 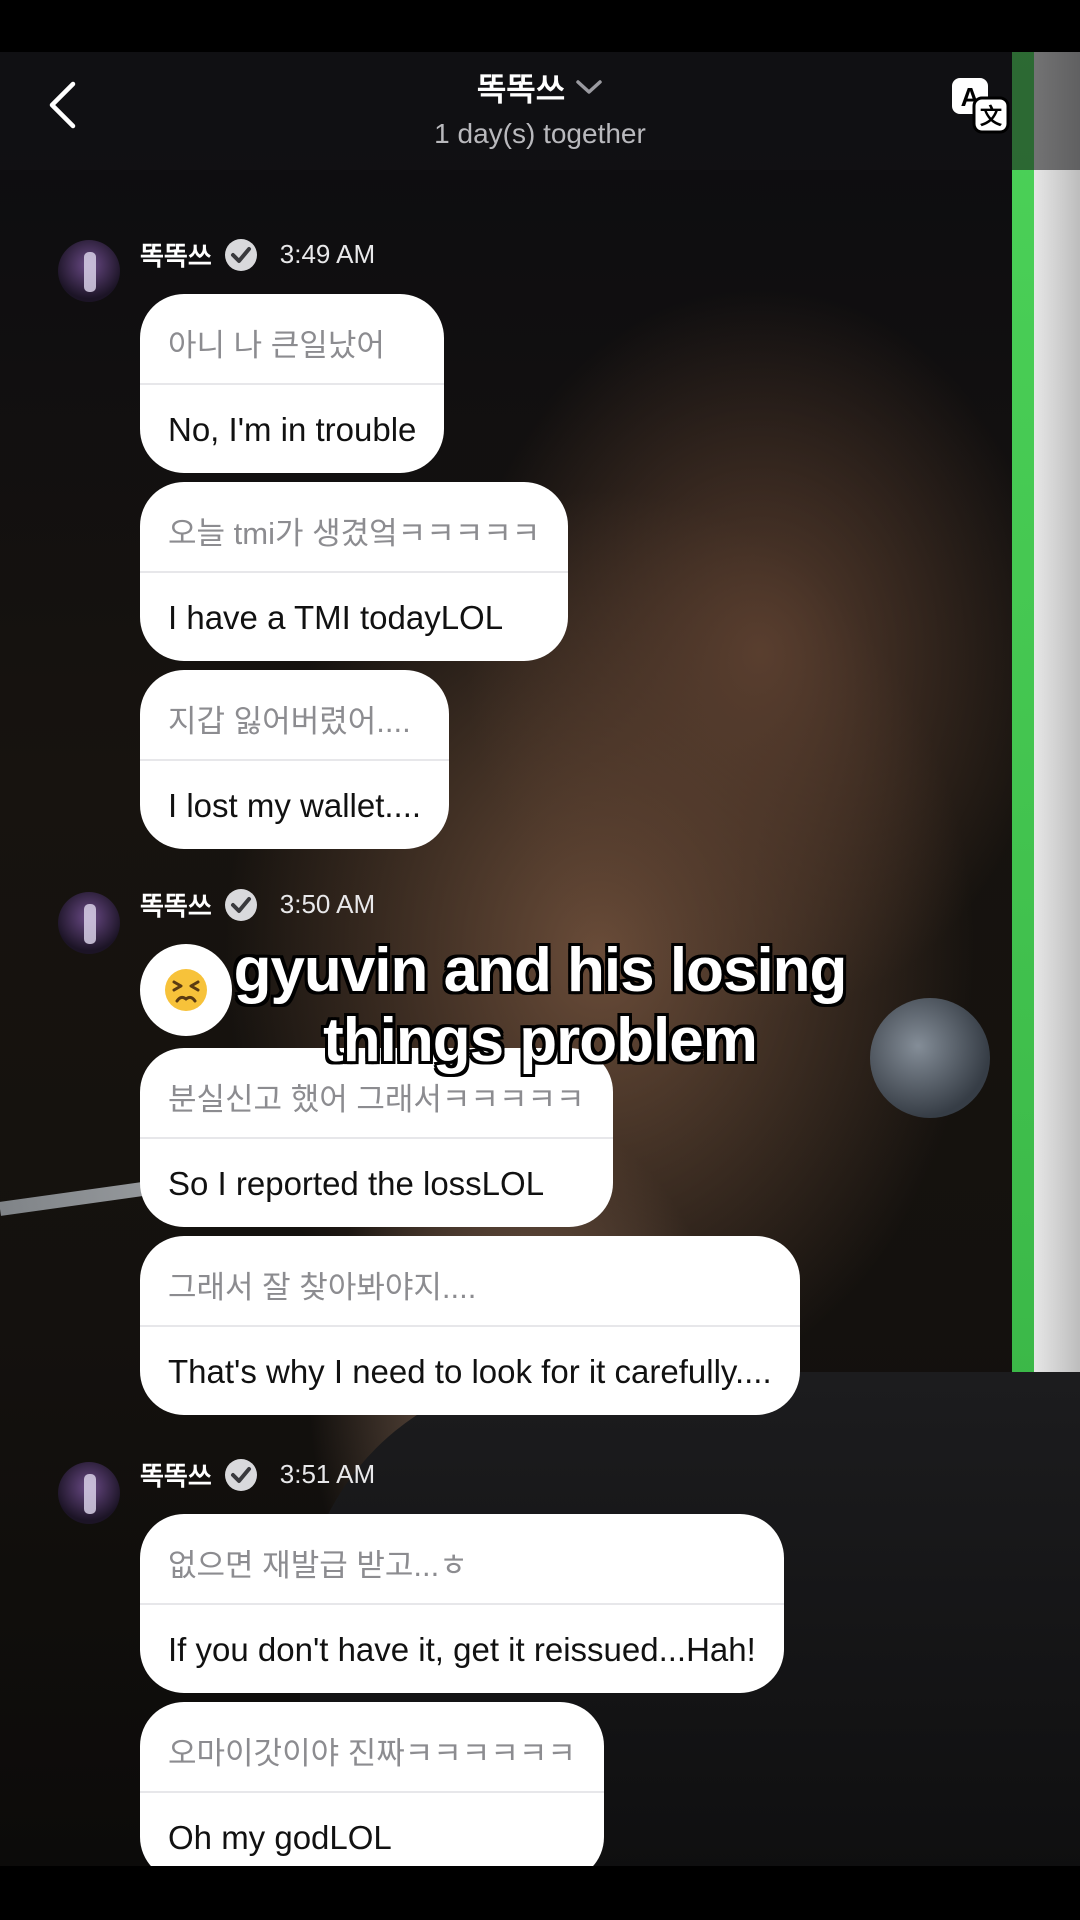 What do you see at coordinates (372, 1784) in the screenshot?
I see `message-bubble: 오마이갓이야 진짜ㅋㅋㅋㅋㅋㅋ Oh my godLOL` at bounding box center [372, 1784].